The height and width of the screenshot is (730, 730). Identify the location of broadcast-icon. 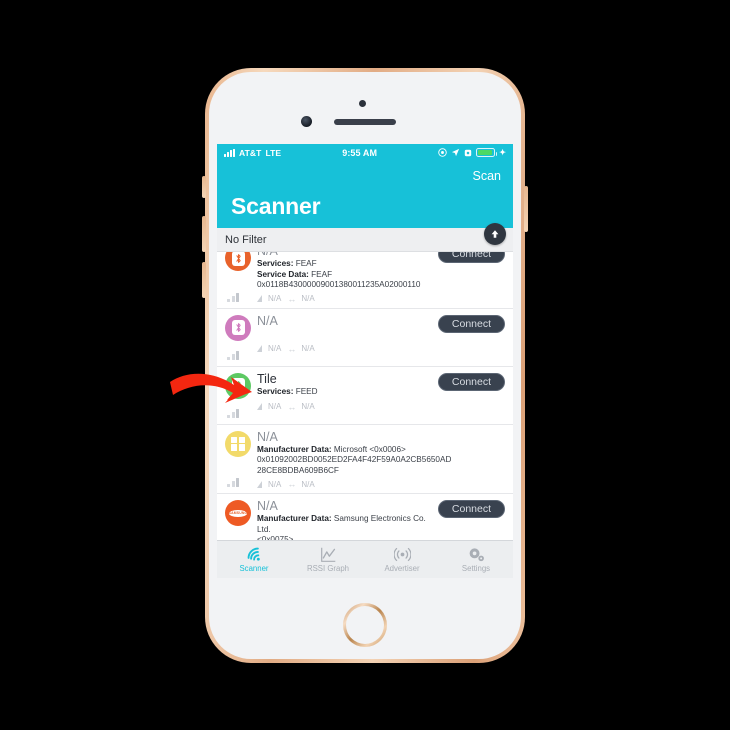
(402, 554).